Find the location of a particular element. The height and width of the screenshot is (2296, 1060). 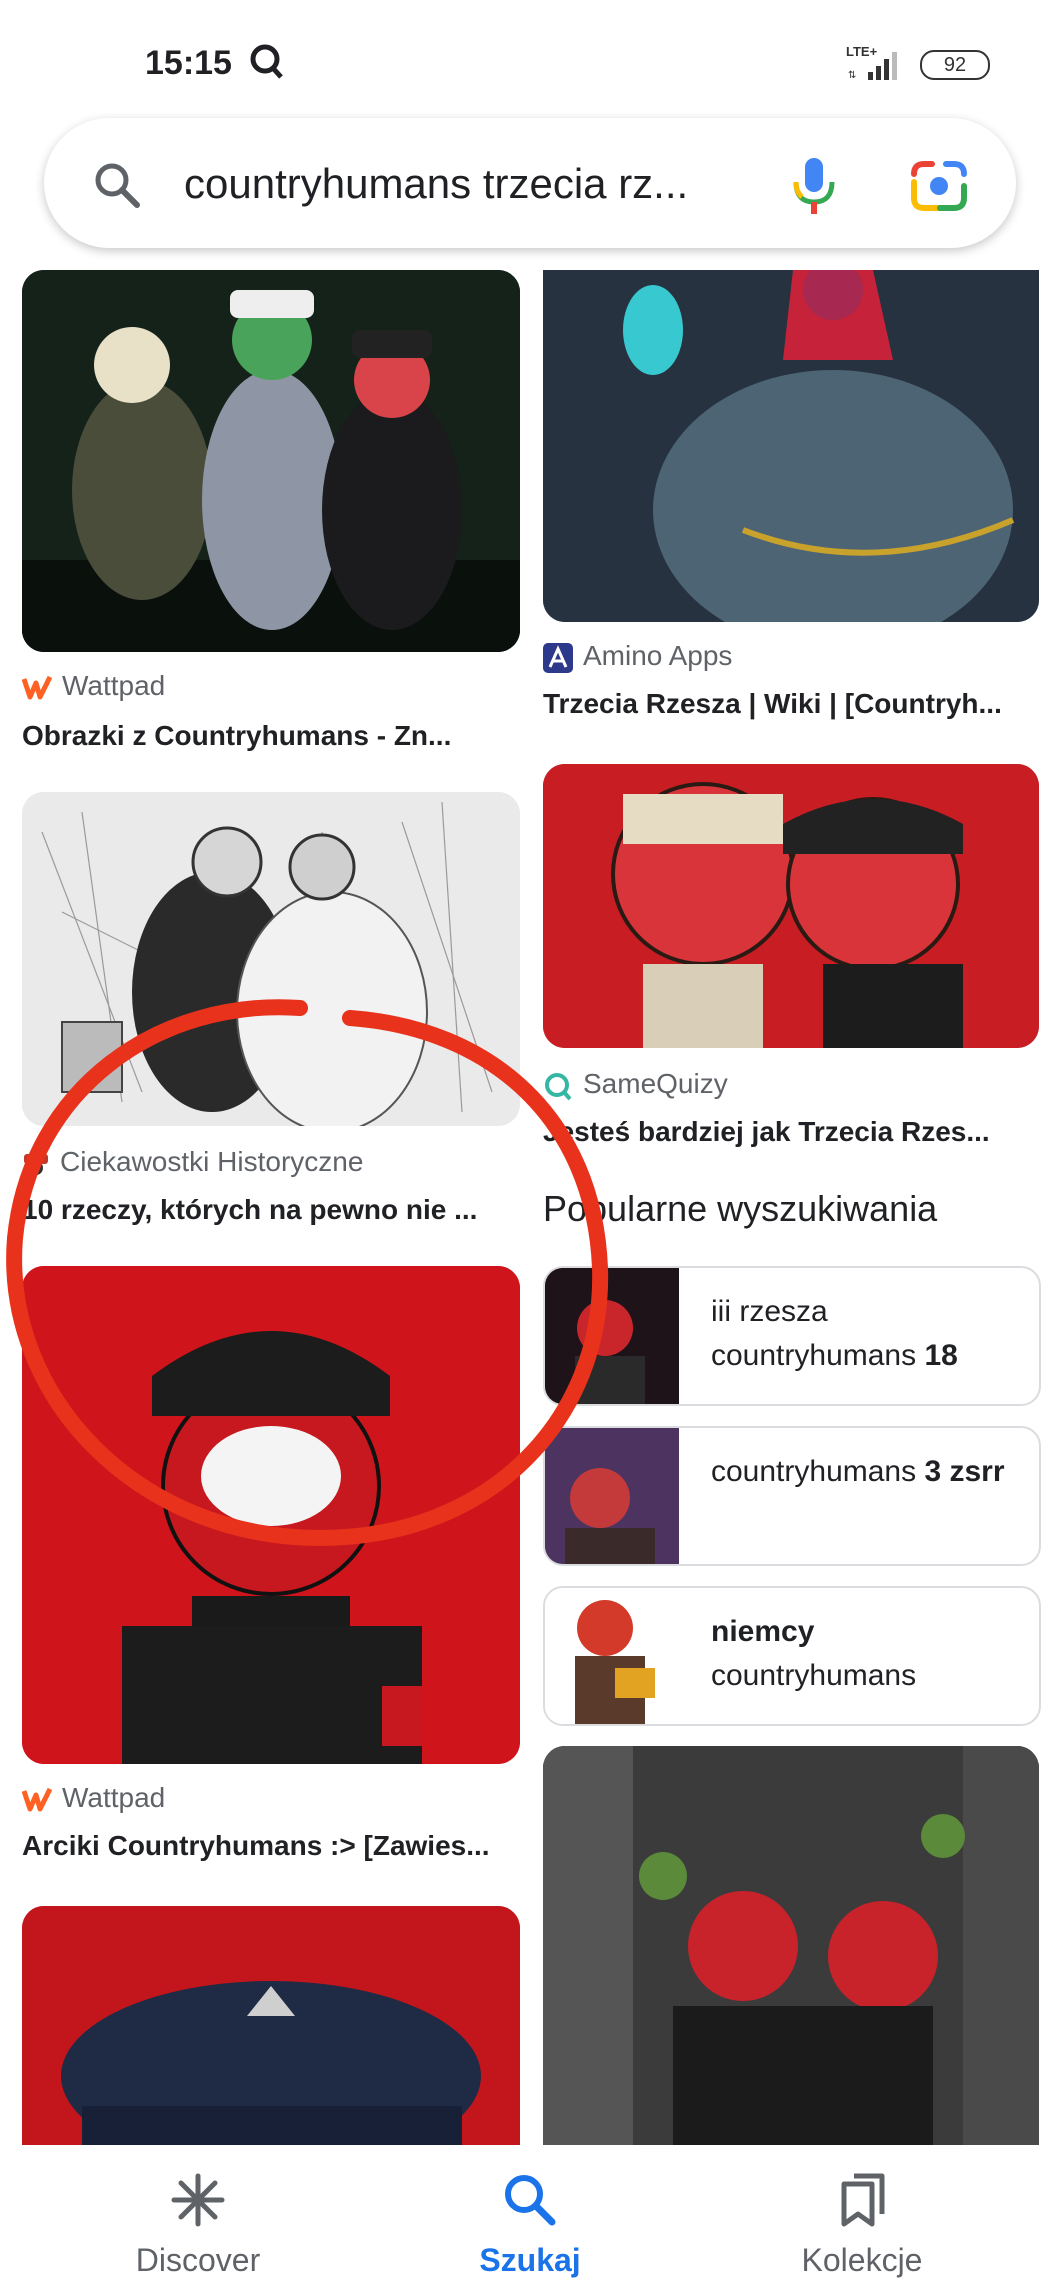

result-source: SameQuizy is located at coordinates (635, 1084).